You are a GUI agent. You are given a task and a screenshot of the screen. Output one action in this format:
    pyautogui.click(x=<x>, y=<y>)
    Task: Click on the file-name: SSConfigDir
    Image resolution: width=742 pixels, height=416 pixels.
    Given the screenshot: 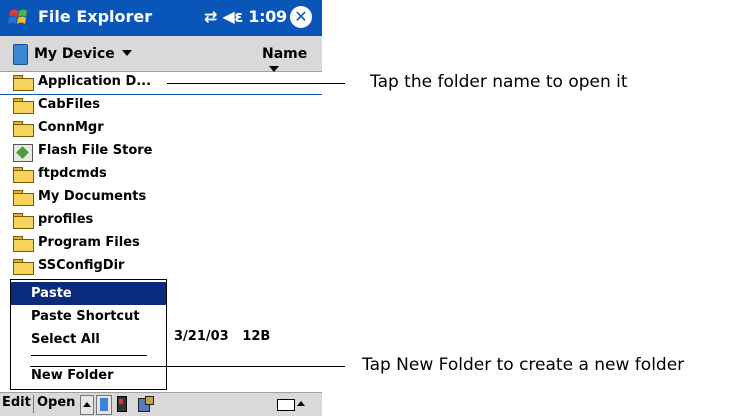 What is the action you would take?
    pyautogui.click(x=81, y=265)
    